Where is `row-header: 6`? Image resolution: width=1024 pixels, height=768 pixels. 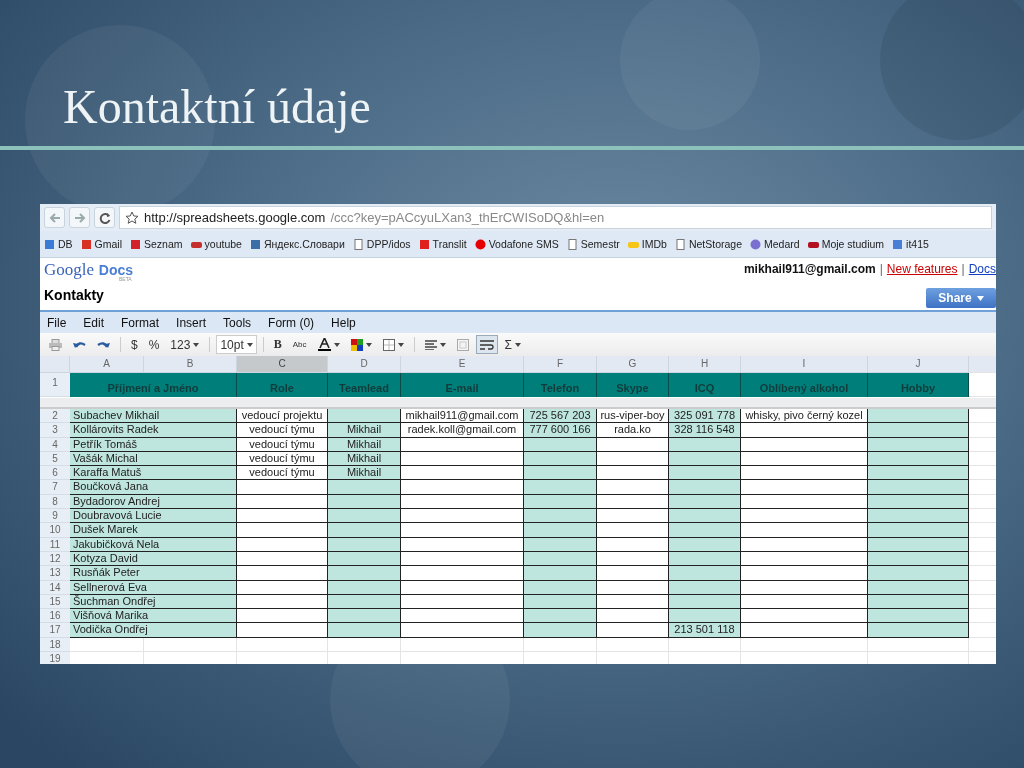
row-header: 6 is located at coordinates (55, 473).